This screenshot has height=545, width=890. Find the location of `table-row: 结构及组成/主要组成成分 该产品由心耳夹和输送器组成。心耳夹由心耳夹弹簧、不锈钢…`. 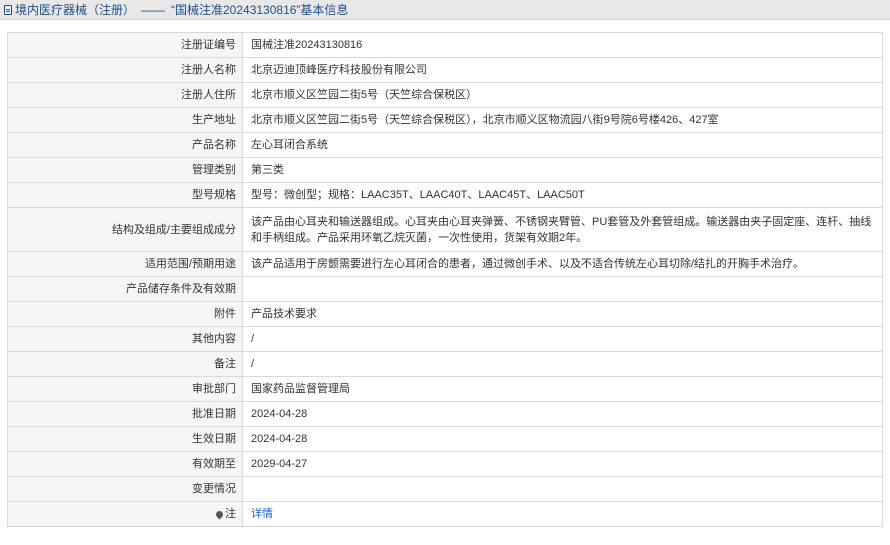

table-row: 结构及组成/主要组成成分 该产品由心耳夹和输送器组成。心耳夹由心耳夹弹簧、不锈钢… is located at coordinates (445, 229).